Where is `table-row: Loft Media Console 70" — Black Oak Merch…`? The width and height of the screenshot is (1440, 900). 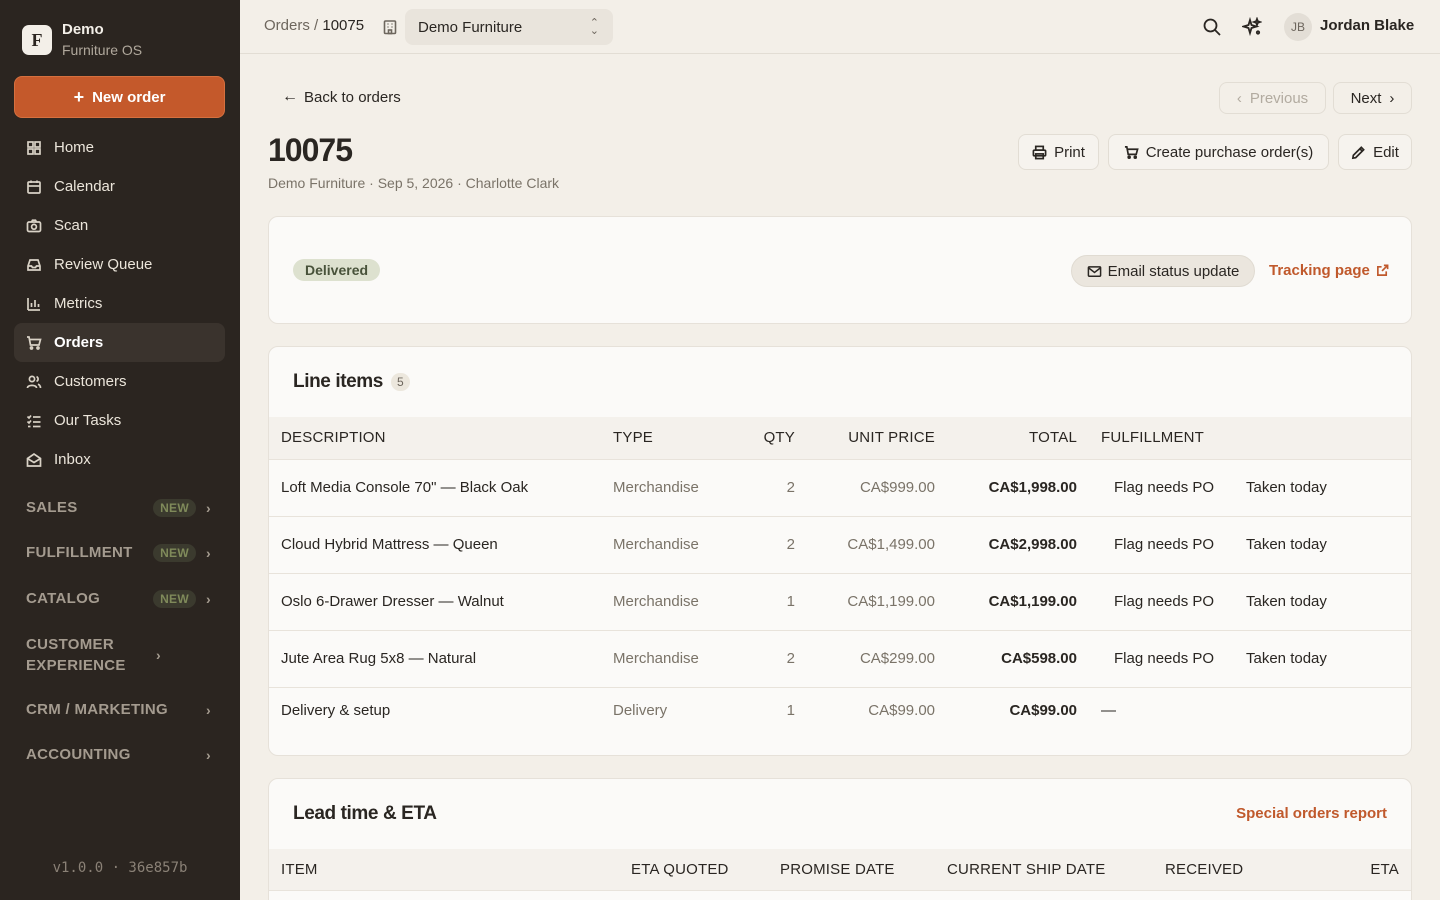 table-row: Loft Media Console 70" — Black Oak Merch… is located at coordinates (840, 487).